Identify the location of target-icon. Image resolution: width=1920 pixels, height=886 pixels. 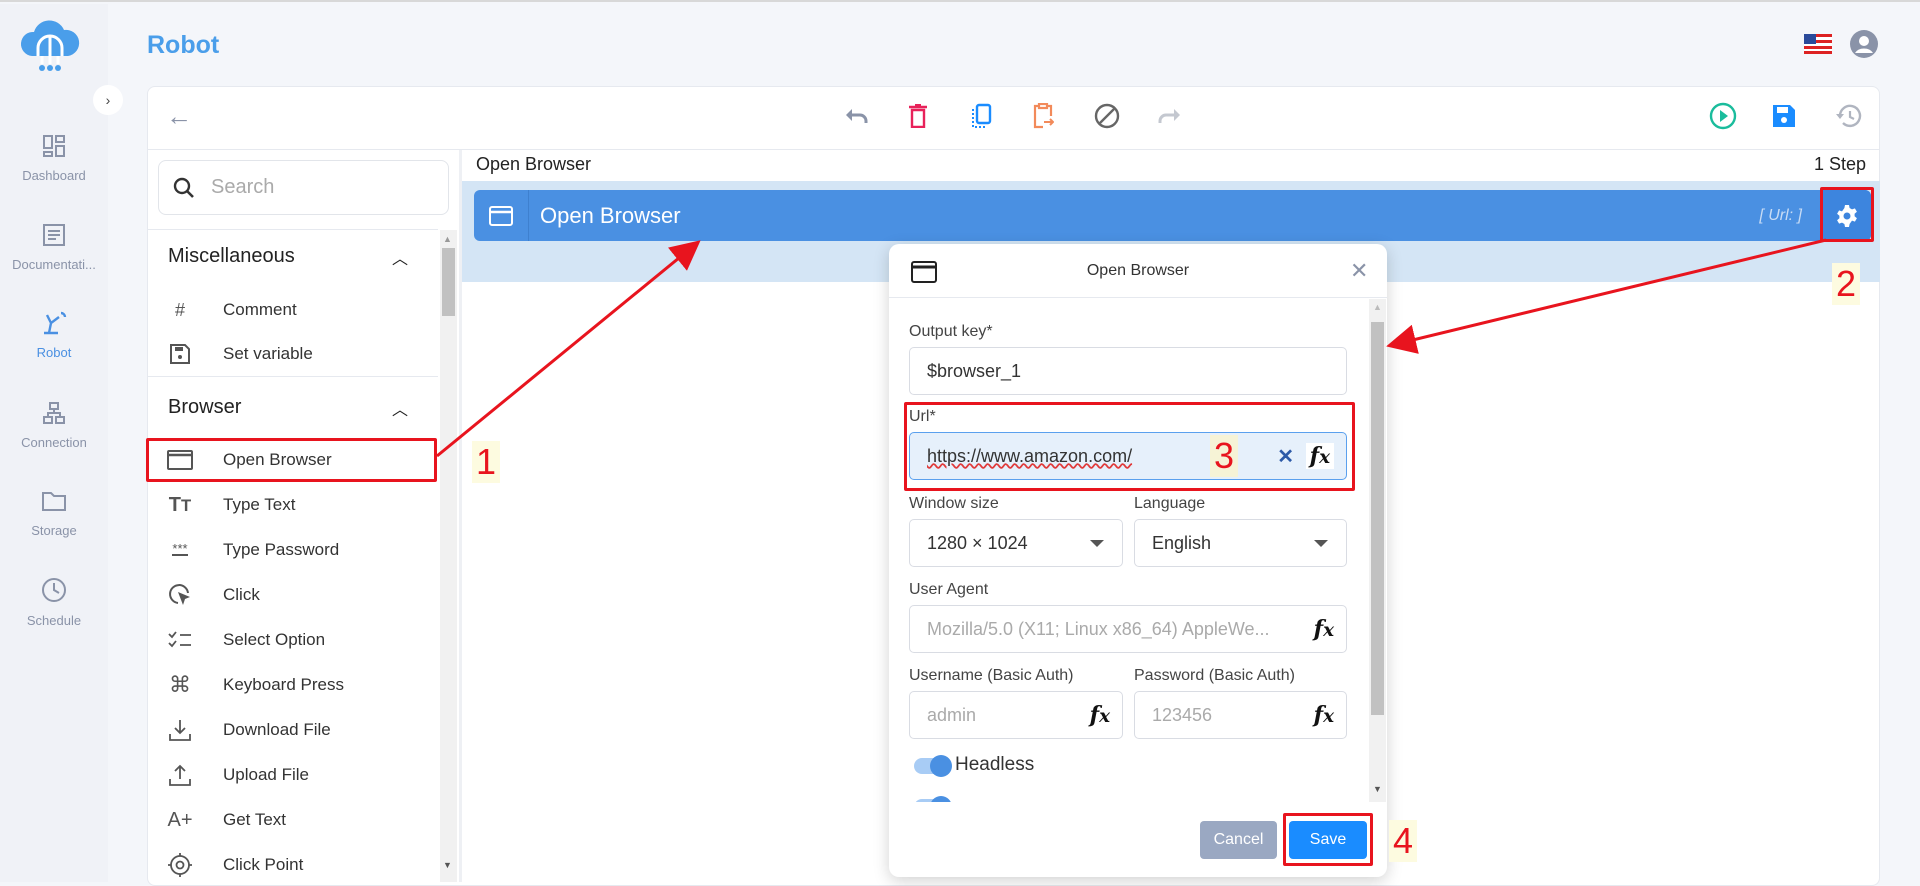
(180, 865).